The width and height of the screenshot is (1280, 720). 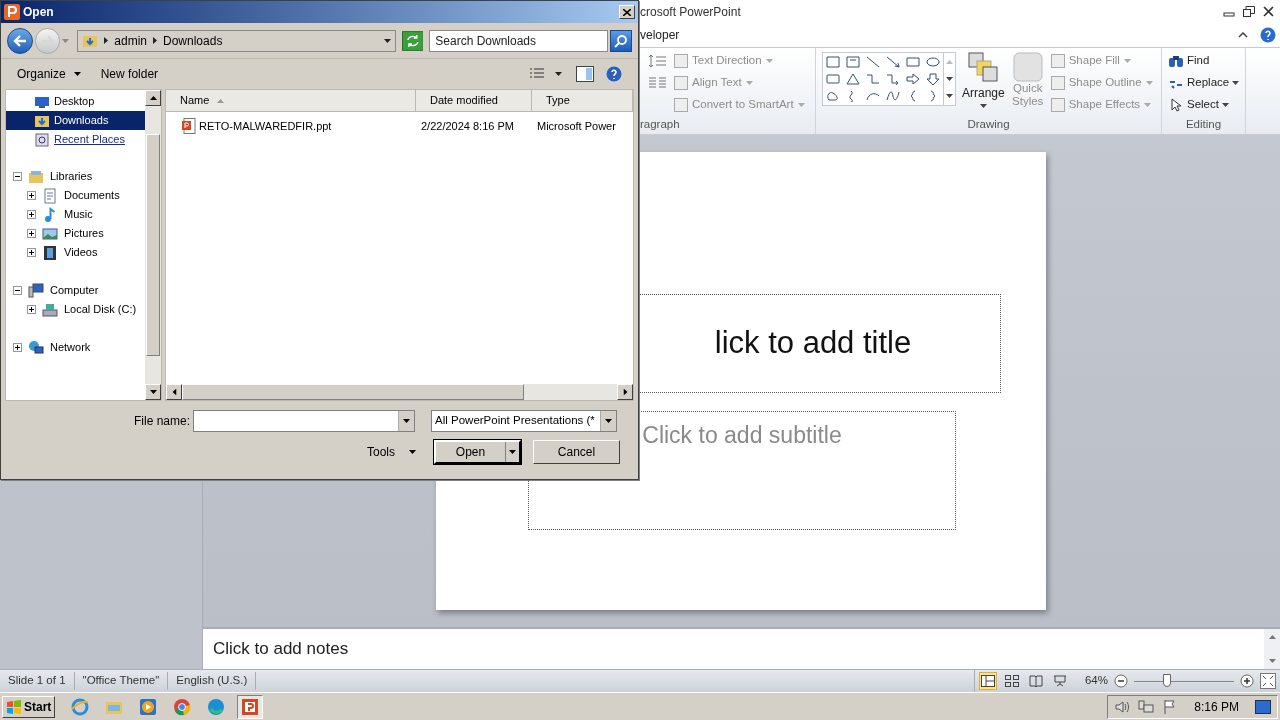 I want to click on presentation-app-icon, so click(x=250, y=706).